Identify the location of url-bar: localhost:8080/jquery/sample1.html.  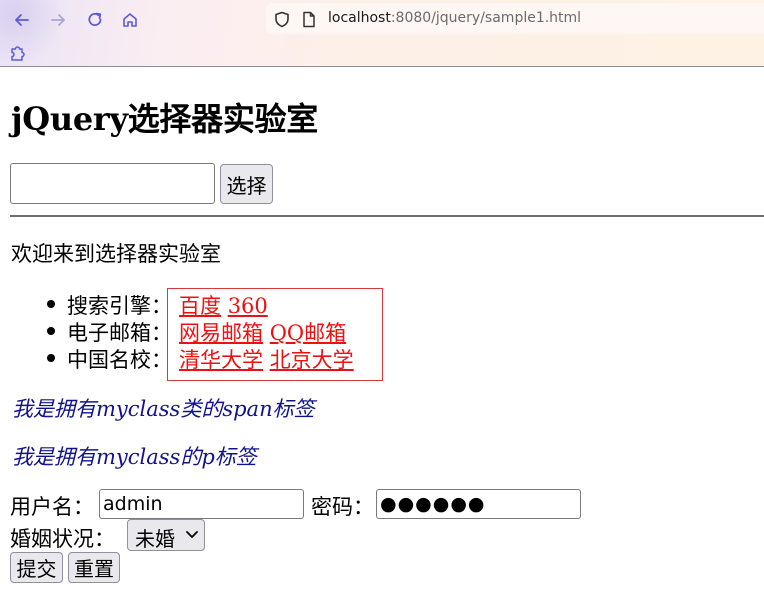
(515, 18).